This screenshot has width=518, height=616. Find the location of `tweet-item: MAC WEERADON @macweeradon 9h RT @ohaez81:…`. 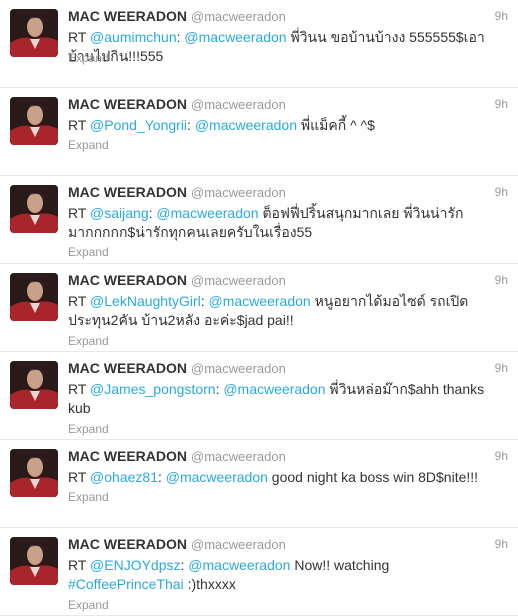

tweet-item: MAC WEERADON @macweeradon 9h RT @ohaez81:… is located at coordinates (259, 484).